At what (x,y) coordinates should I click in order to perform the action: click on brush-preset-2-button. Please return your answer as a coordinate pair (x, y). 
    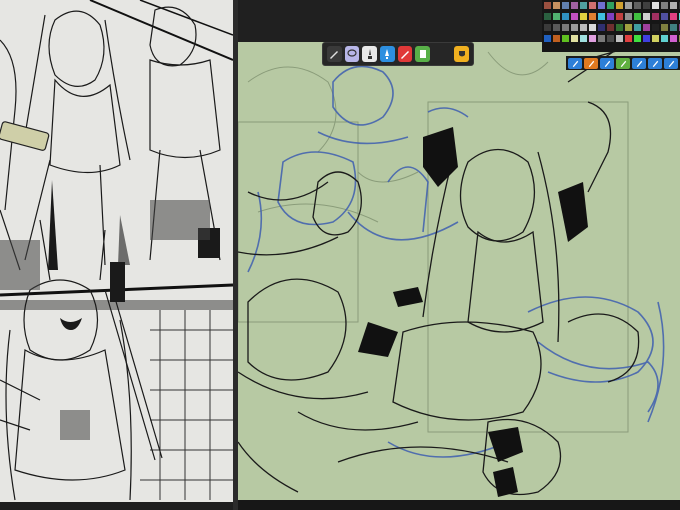
    Looking at the image, I should click on (591, 63).